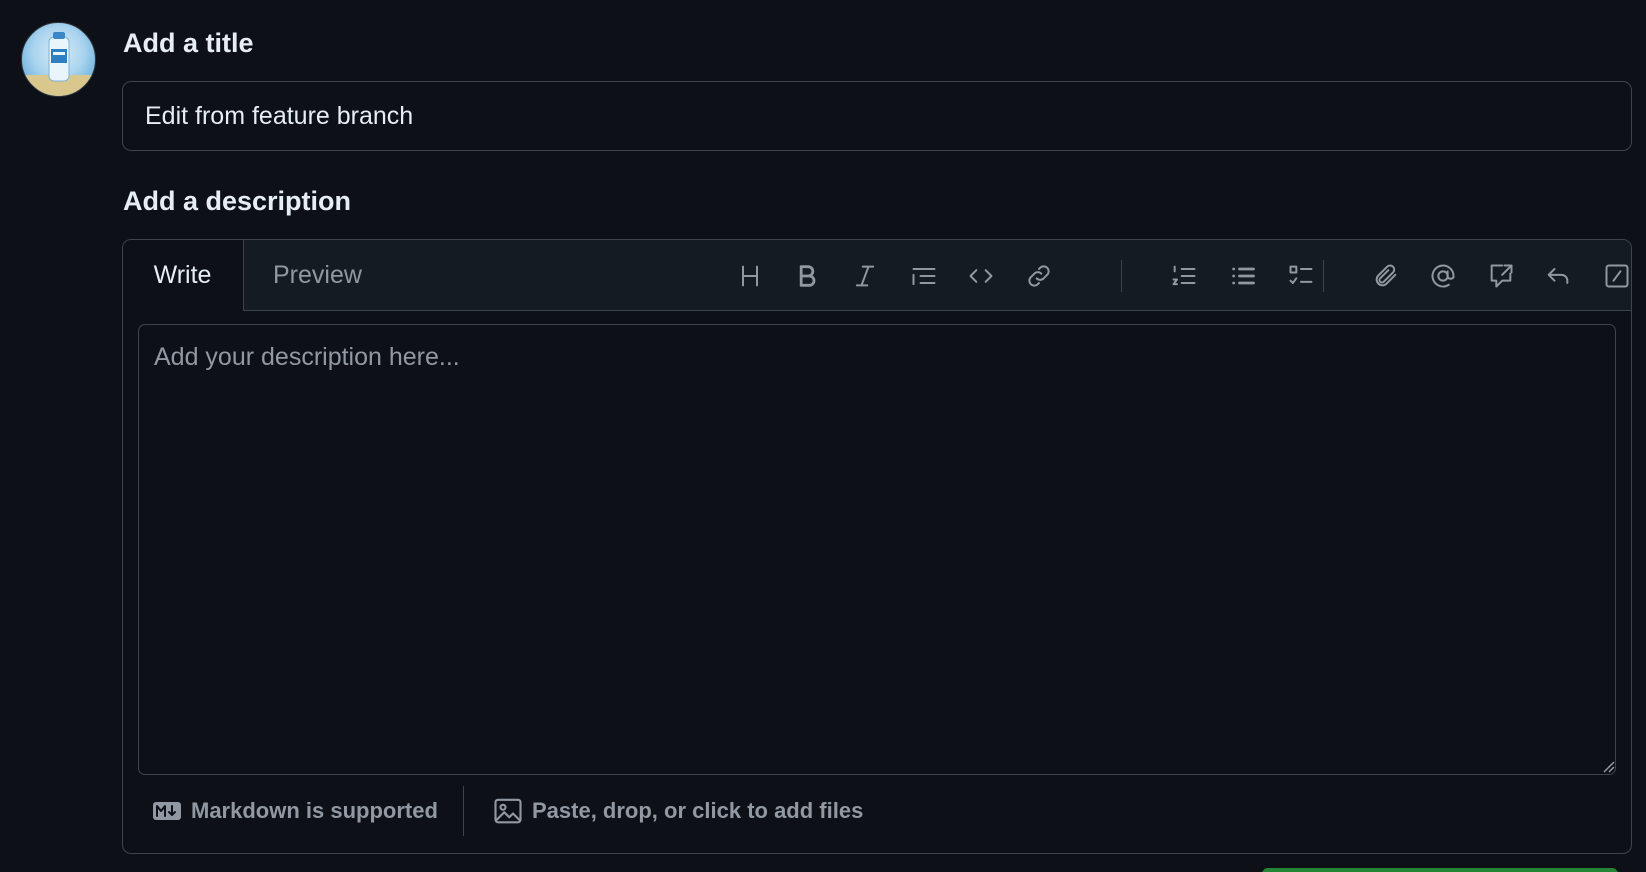 The image size is (1646, 872). I want to click on task-list-button, so click(1301, 276).